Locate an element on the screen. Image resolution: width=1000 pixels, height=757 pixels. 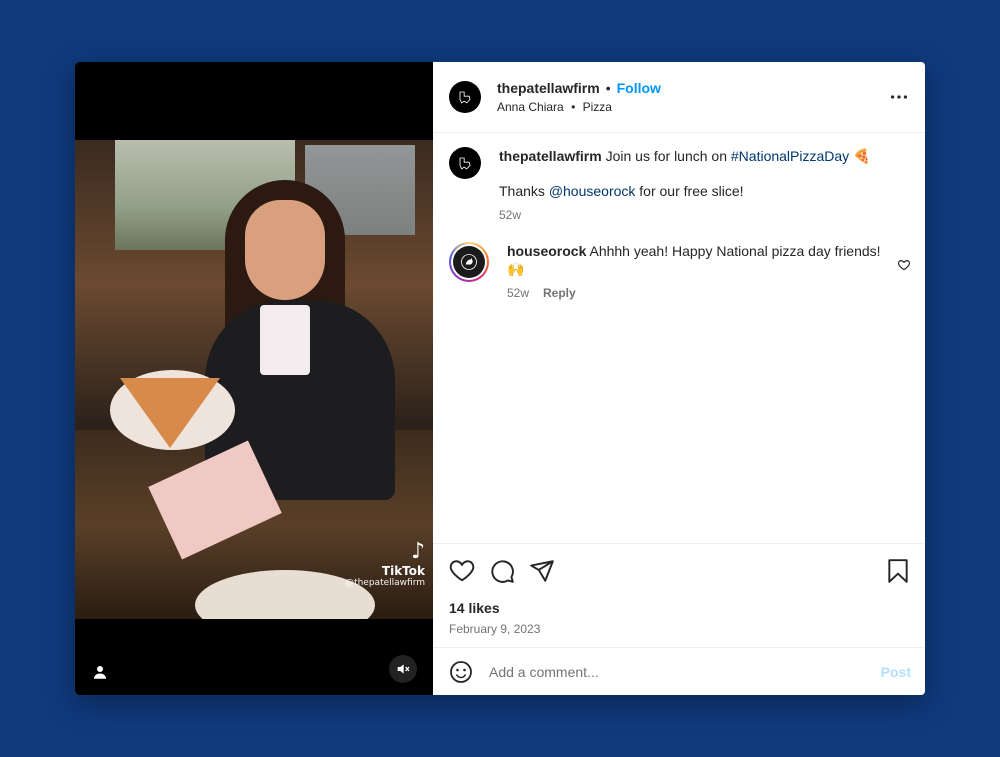
tagged-users-button is located at coordinates (100, 672).